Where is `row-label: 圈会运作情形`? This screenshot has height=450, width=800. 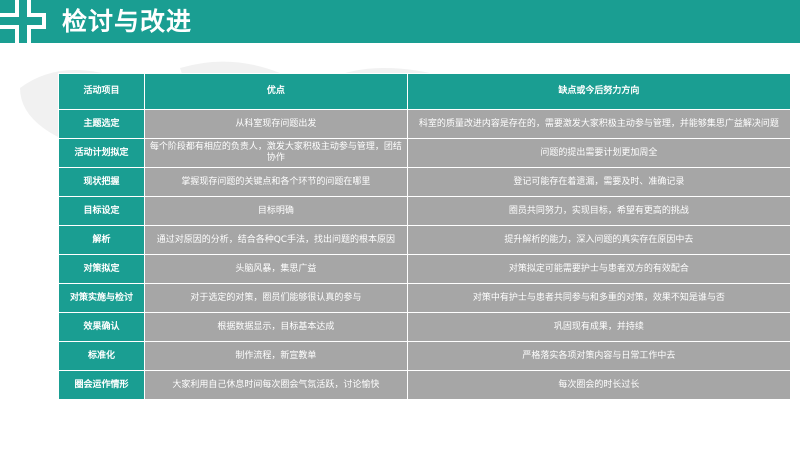
row-label: 圈会运作情形 is located at coordinates (101, 385).